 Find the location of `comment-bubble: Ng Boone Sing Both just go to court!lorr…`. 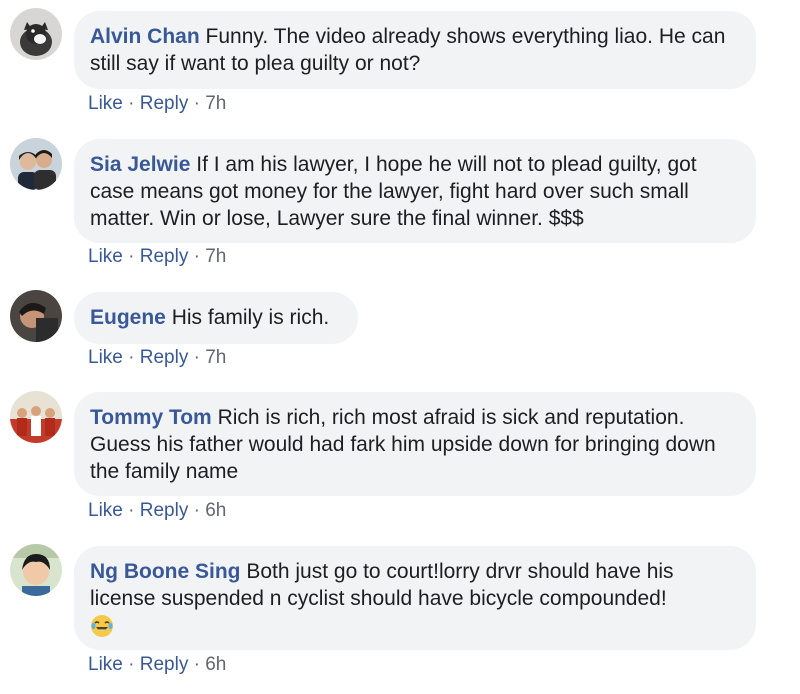

comment-bubble: Ng Boone Sing Both just go to court!lorr… is located at coordinates (415, 598).